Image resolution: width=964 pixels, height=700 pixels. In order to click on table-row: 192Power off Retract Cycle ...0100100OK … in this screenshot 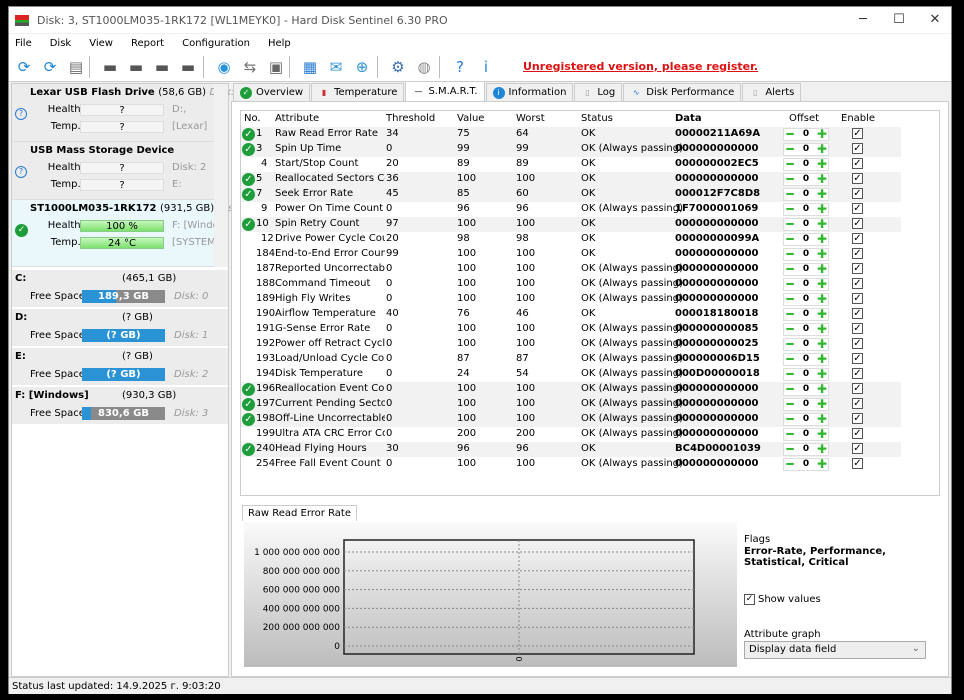, I will do `click(590, 344)`.